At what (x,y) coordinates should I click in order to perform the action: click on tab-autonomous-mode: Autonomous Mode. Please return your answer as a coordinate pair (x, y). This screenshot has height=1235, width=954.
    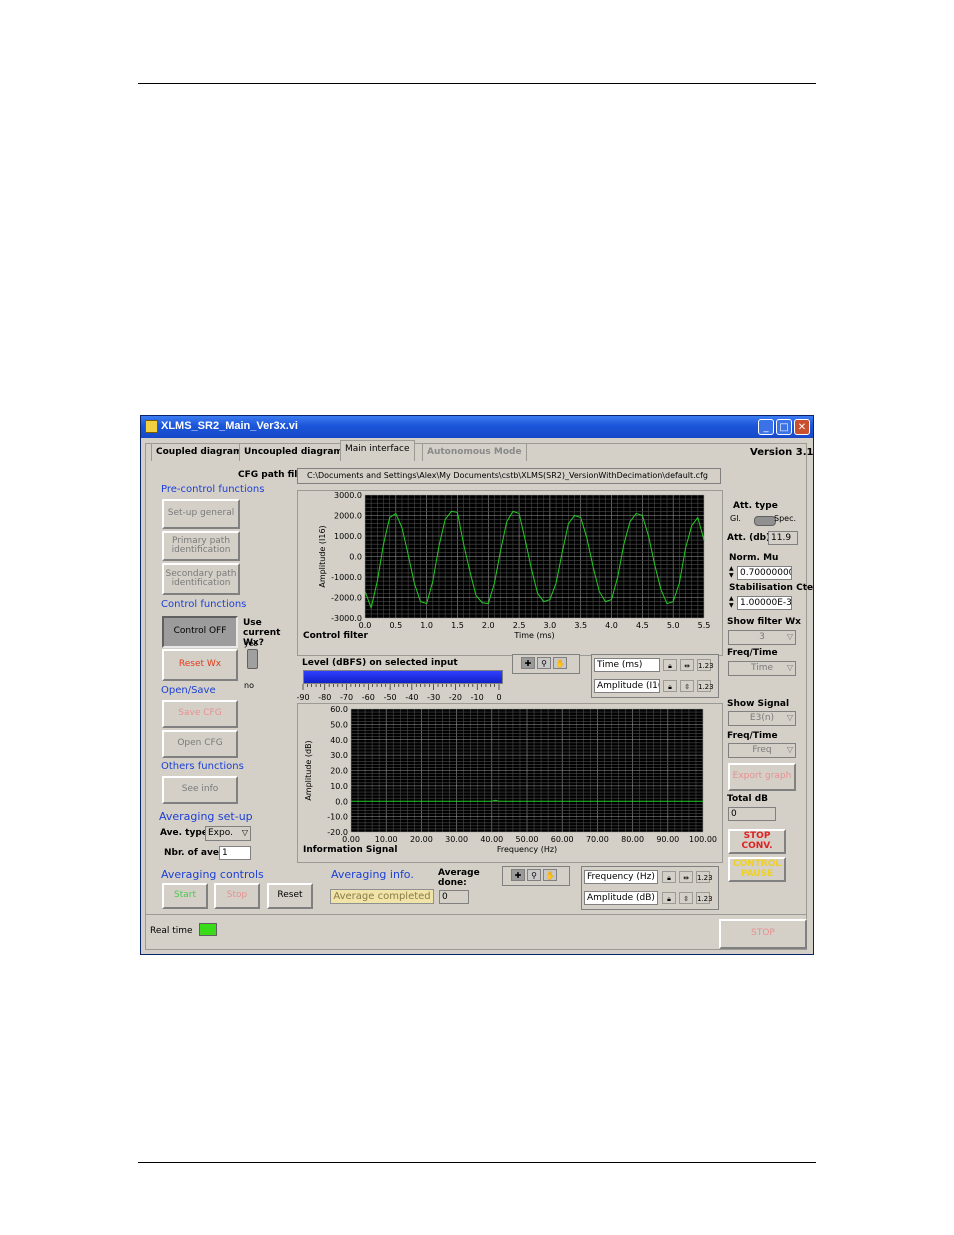
    Looking at the image, I should click on (474, 452).